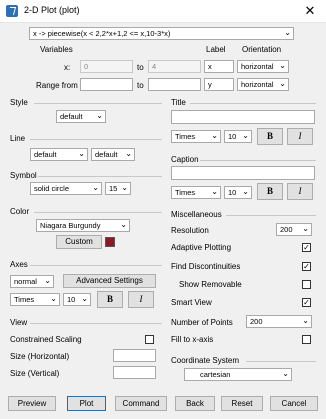 The width and height of the screenshot is (326, 419). What do you see at coordinates (77, 299) in the screenshot?
I see `axes-size-select: 10 ⌄` at bounding box center [77, 299].